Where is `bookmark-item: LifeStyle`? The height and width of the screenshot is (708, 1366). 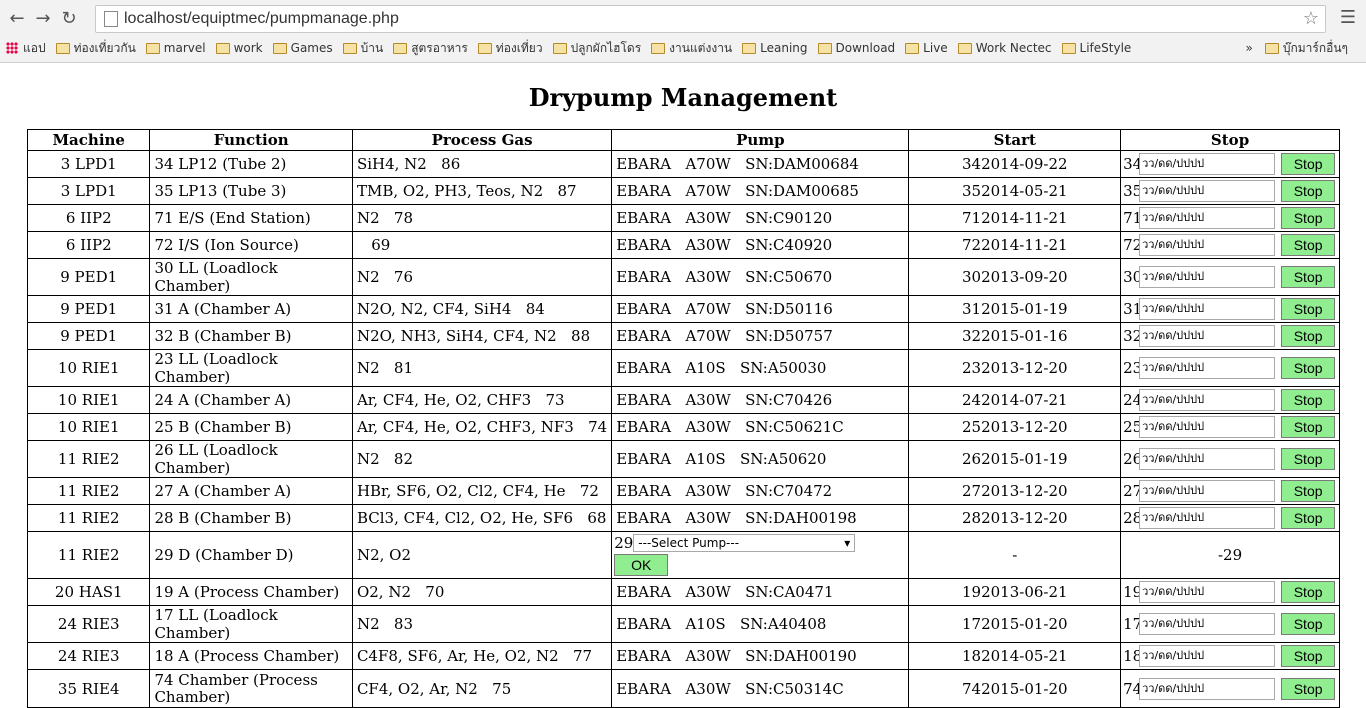
bookmark-item: LifeStyle is located at coordinates (1096, 48).